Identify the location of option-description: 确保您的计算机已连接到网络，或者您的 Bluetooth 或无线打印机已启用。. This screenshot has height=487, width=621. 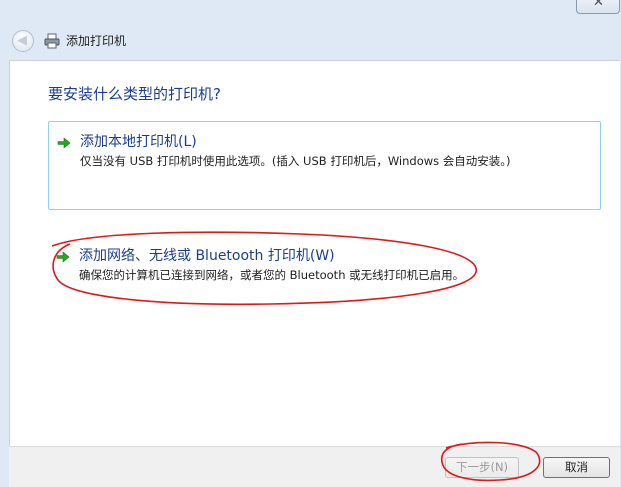
(272, 275).